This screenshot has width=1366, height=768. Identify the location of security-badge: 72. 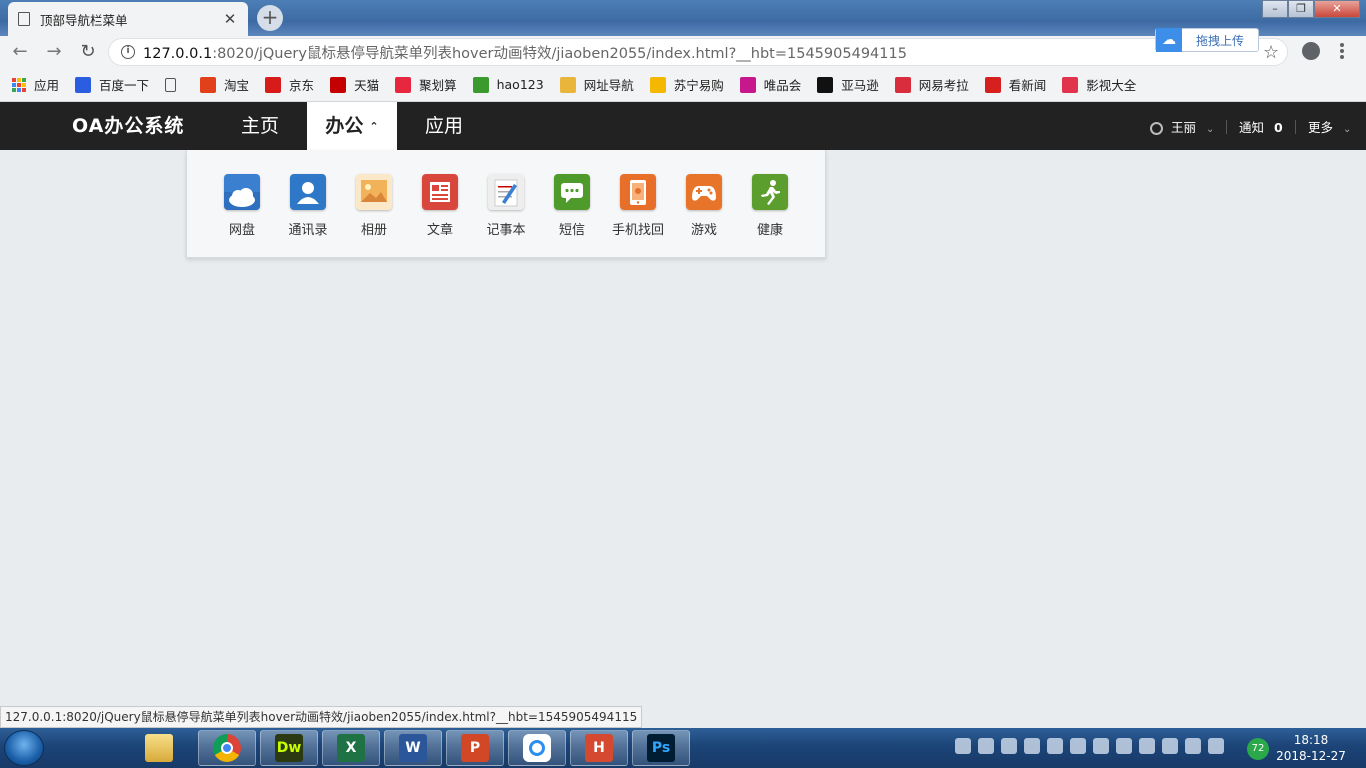
(1258, 749).